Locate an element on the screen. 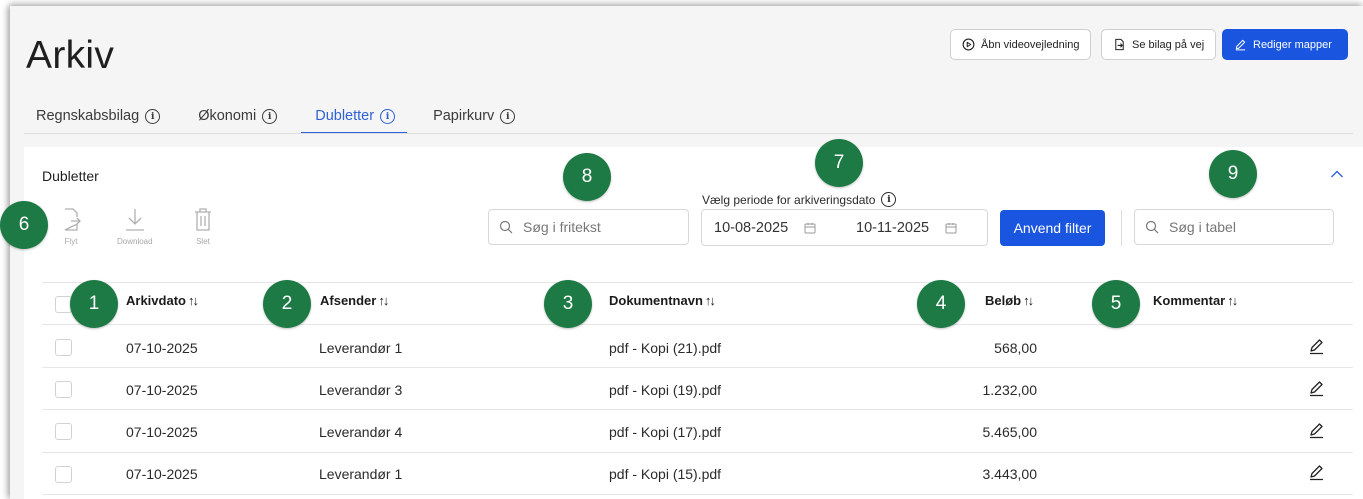 This screenshot has width=1363, height=499. video-guide-button: Åbn videovejledning is located at coordinates (1021, 44).